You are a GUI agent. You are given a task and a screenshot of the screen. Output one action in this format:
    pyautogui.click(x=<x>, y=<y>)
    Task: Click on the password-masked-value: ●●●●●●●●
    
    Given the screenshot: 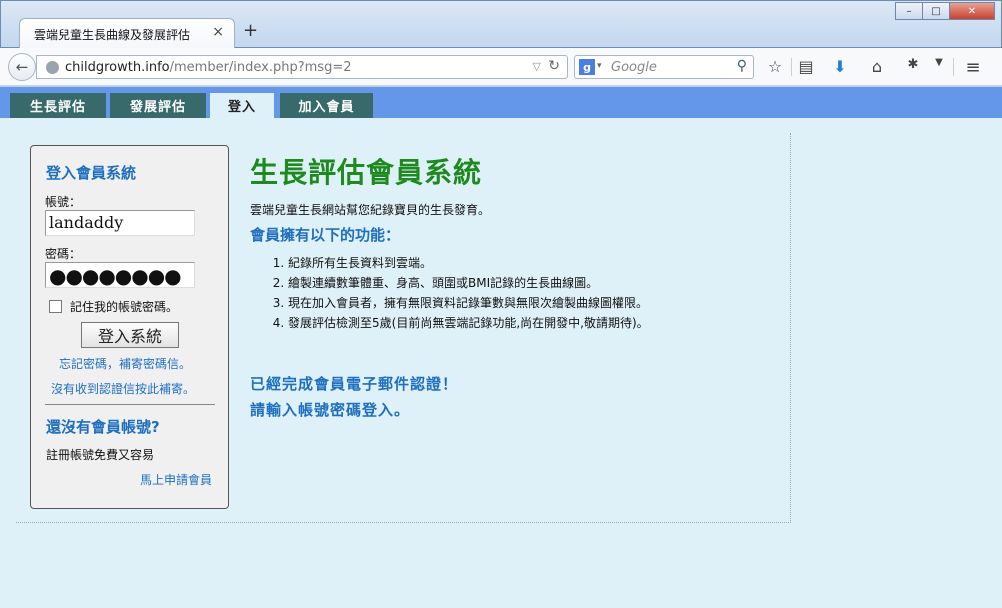 What is the action you would take?
    pyautogui.click(x=115, y=276)
    